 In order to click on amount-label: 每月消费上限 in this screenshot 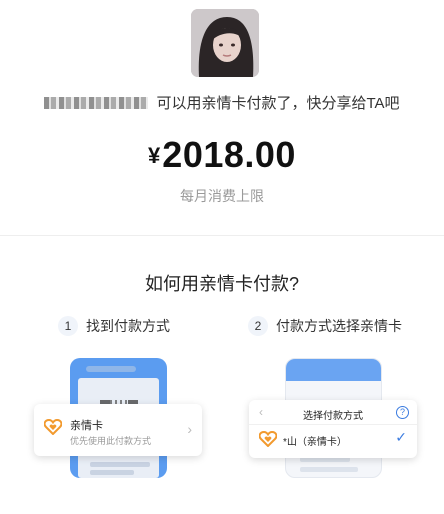, I will do `click(222, 196)`.